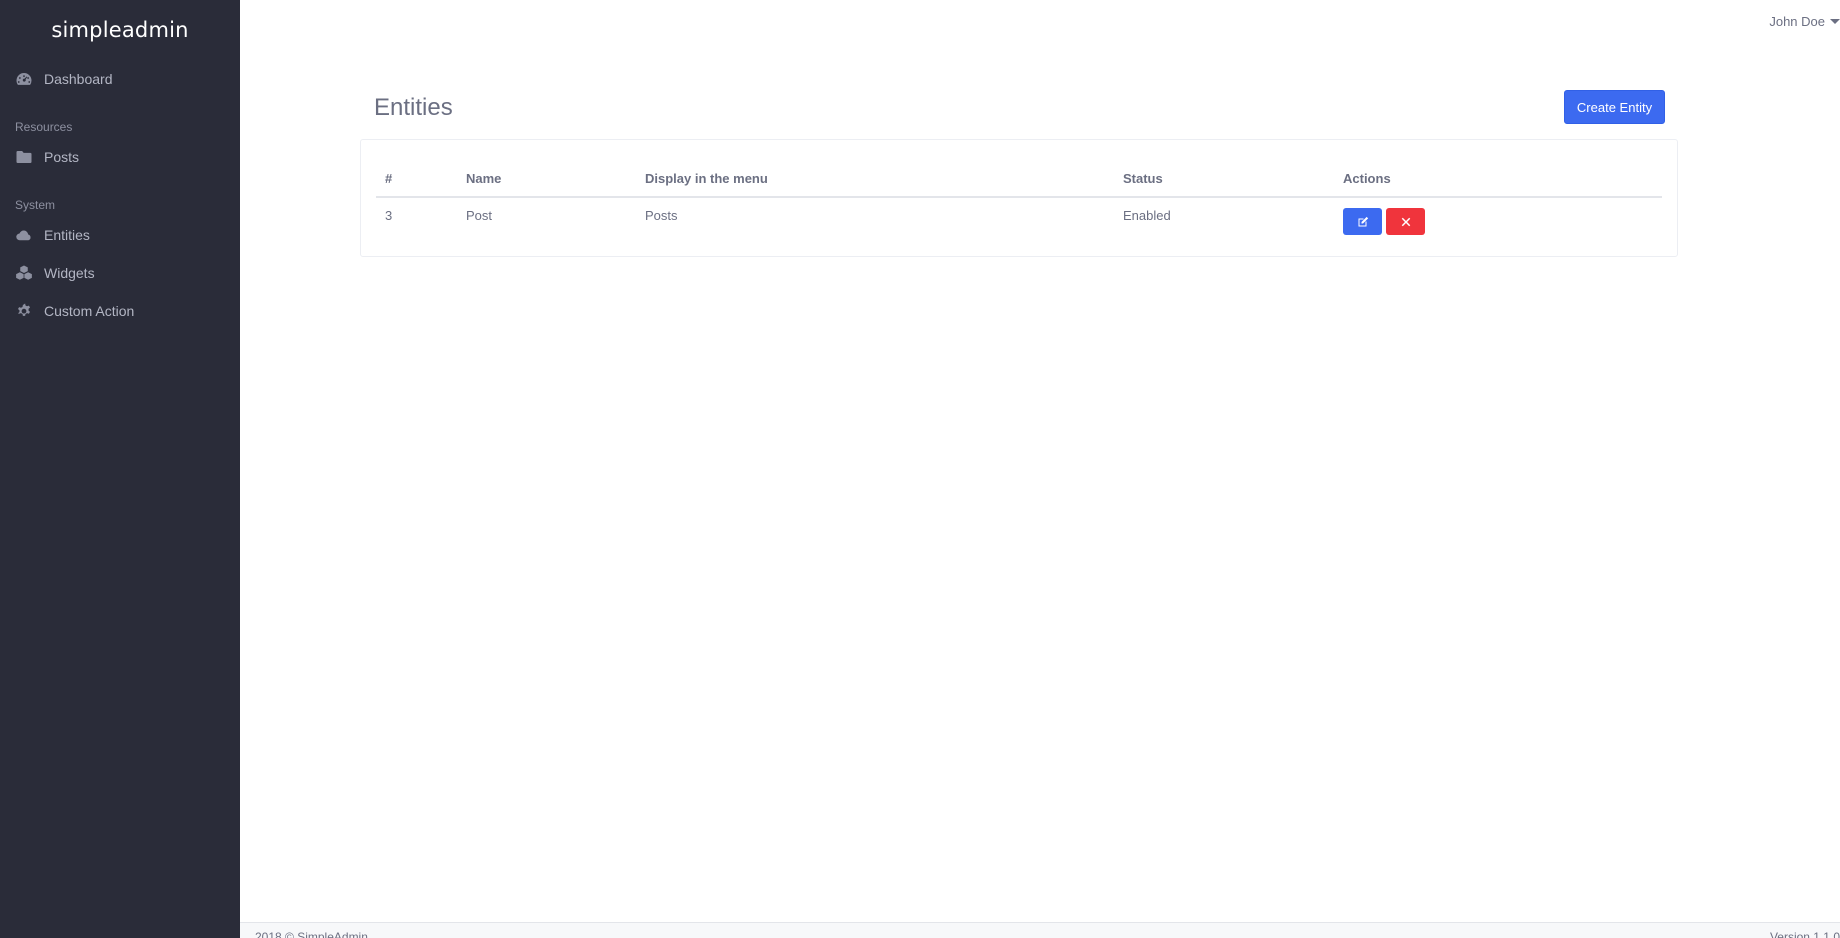 The width and height of the screenshot is (1840, 938). I want to click on column-header-actions: Actions, so click(1498, 179).